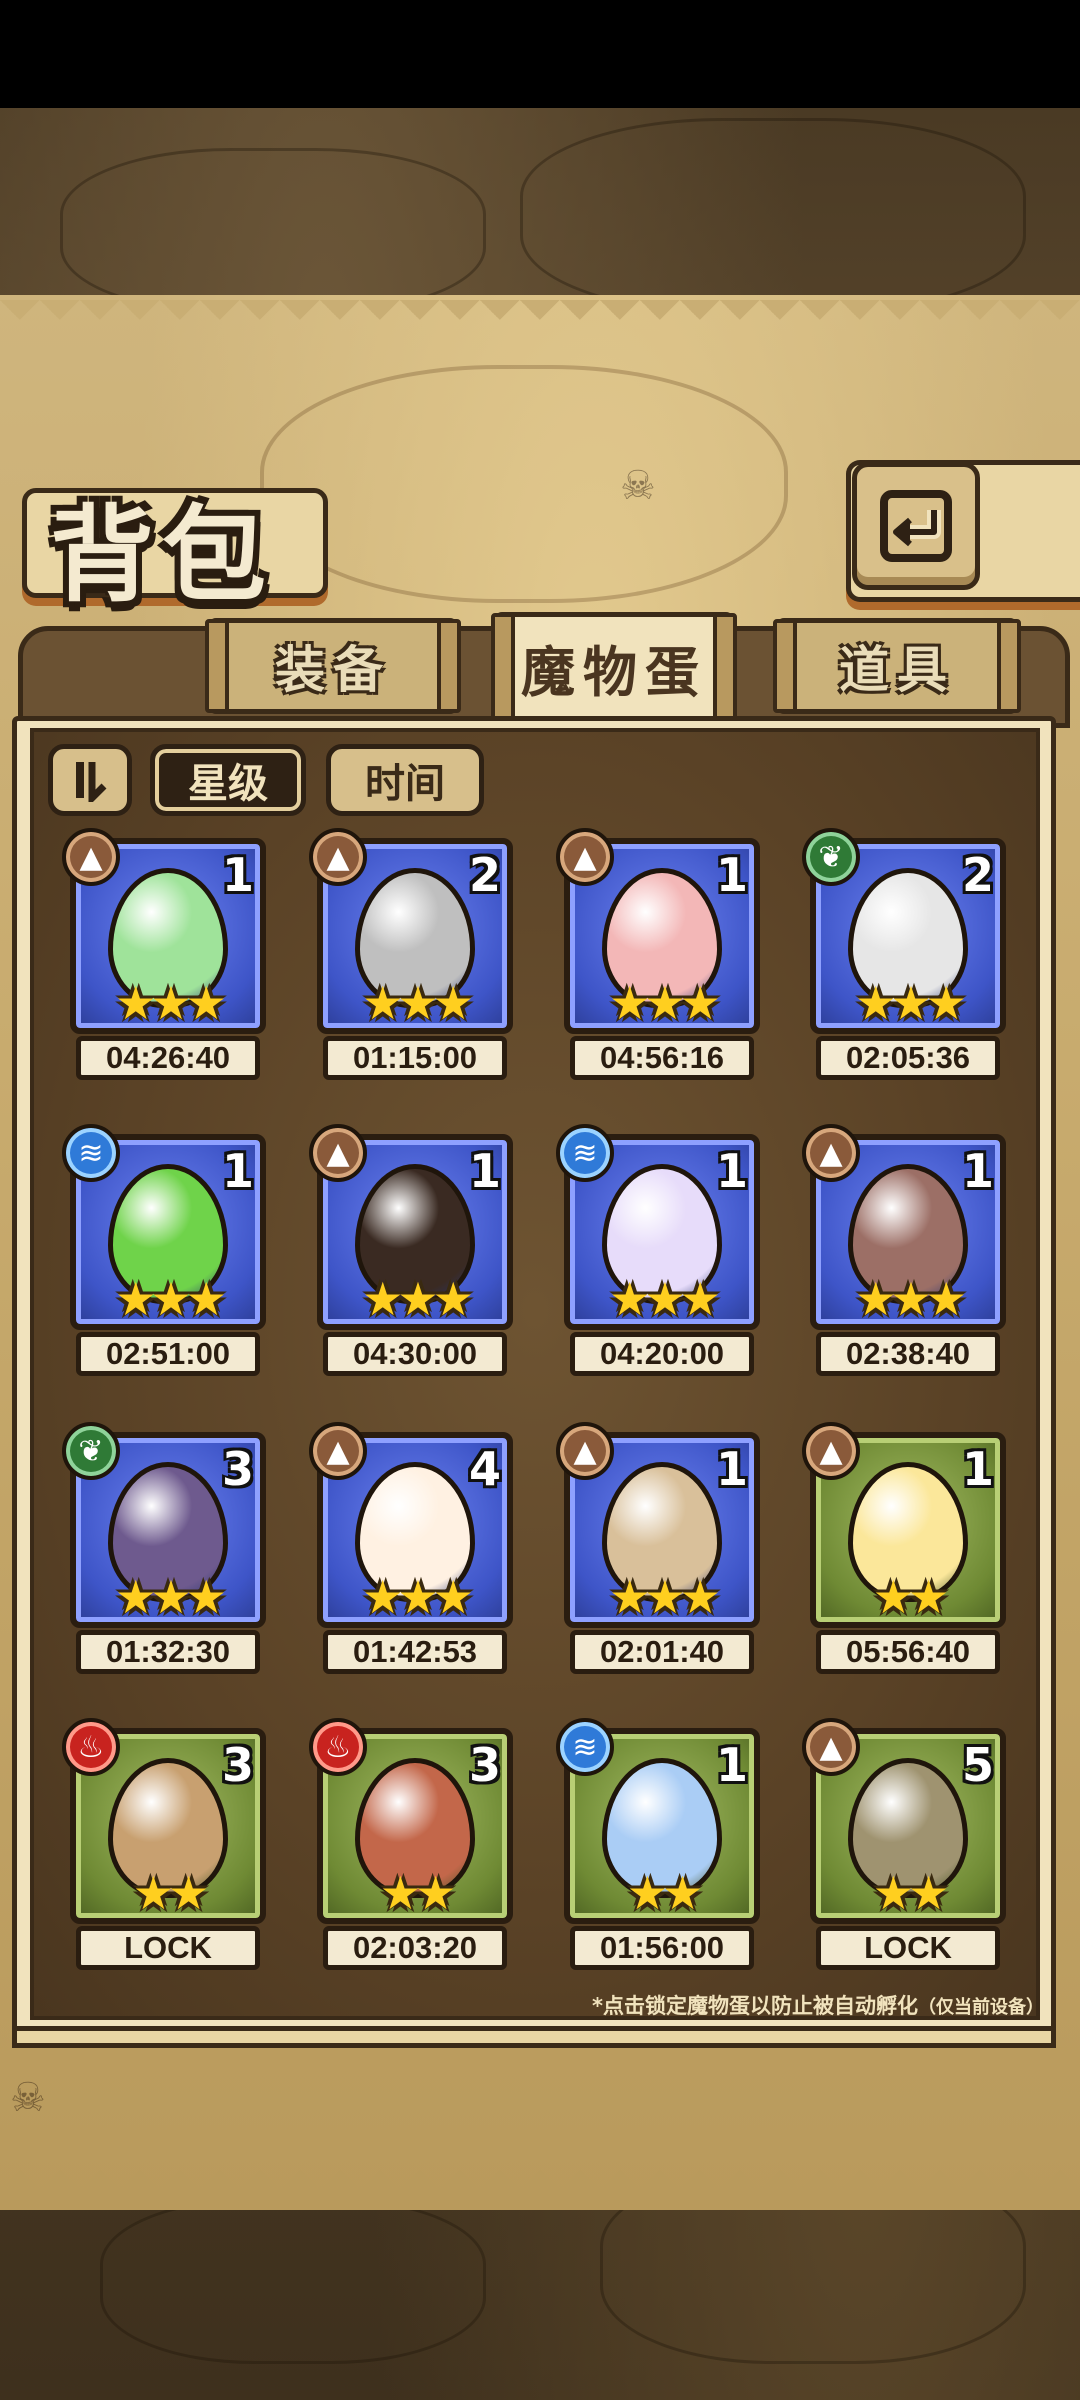  Describe the element at coordinates (164, 954) in the screenshot. I see `egg-card: ▲ 1 ★★★ 04:26:40` at that location.